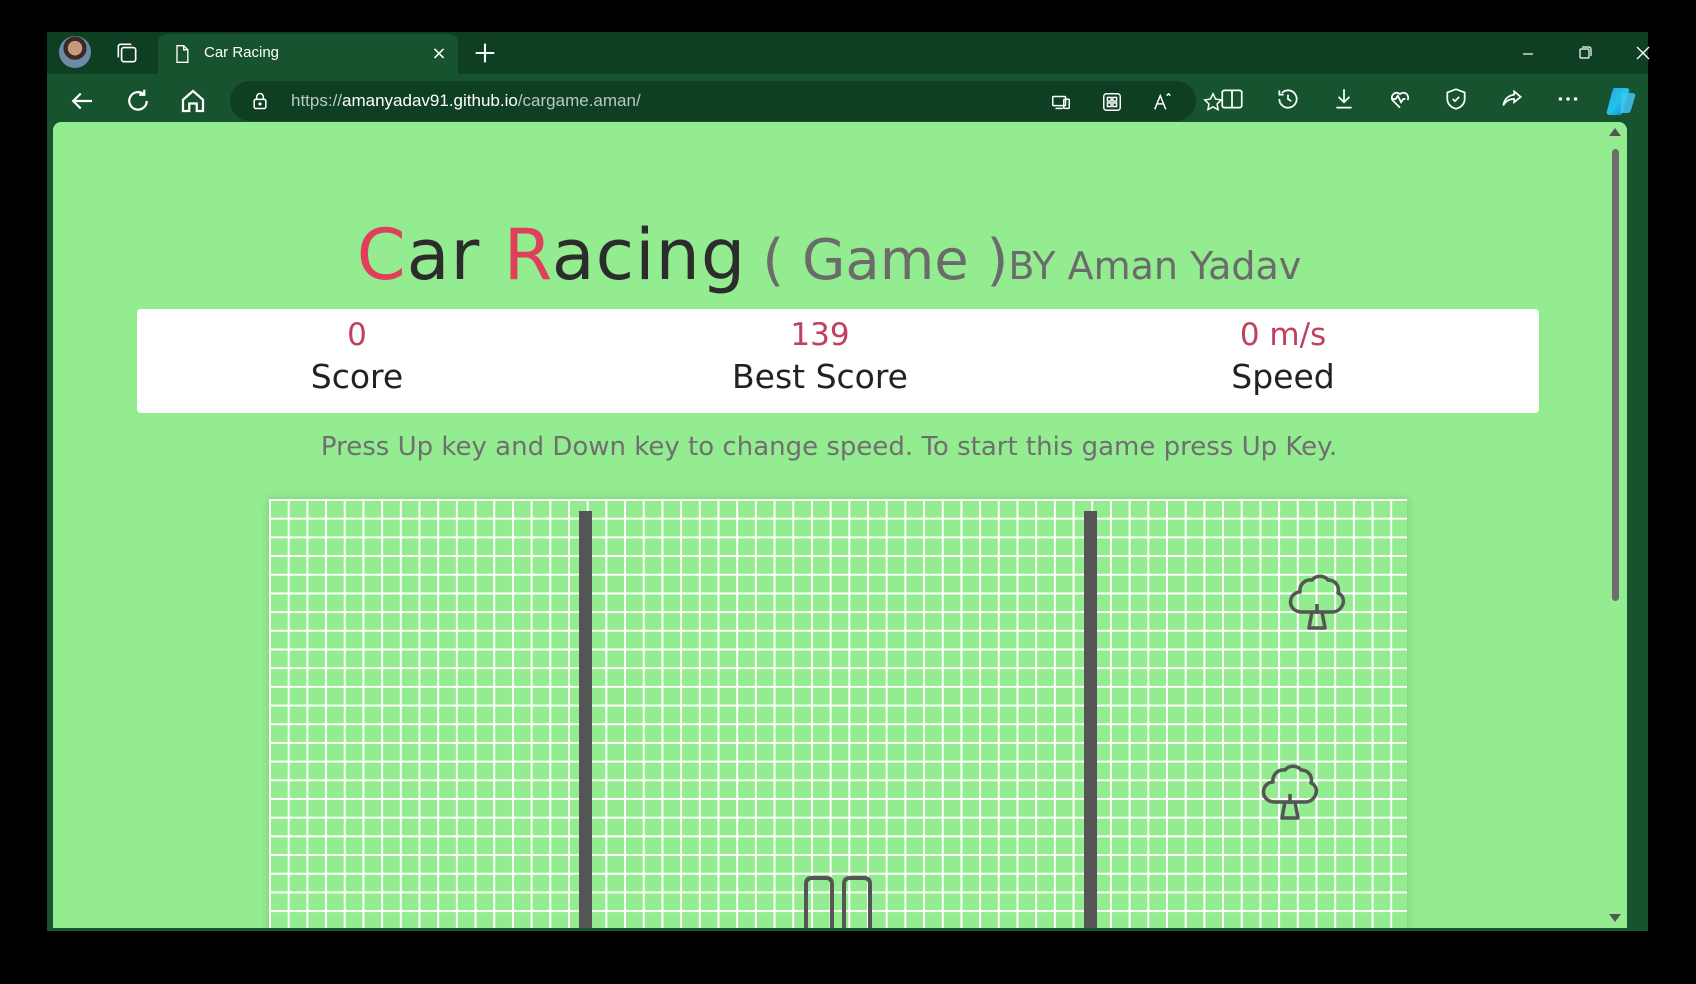  Describe the element at coordinates (585, 719) in the screenshot. I see `road-left-boundary` at that location.